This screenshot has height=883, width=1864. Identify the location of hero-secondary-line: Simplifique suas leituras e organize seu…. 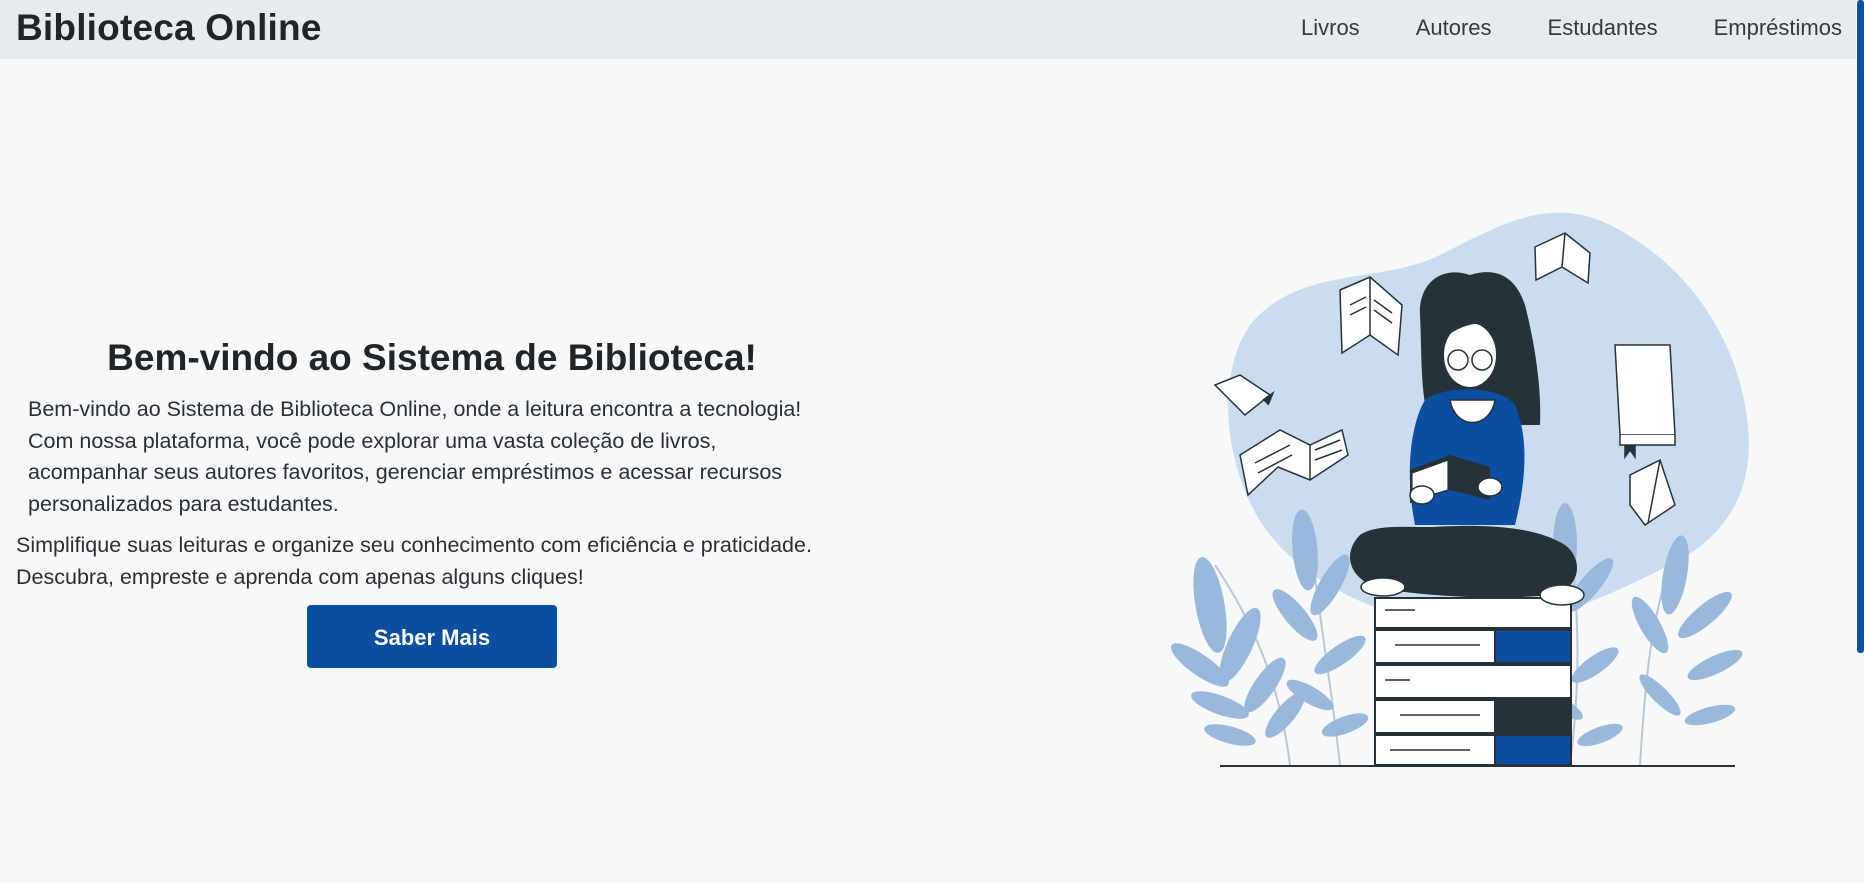
(414, 545).